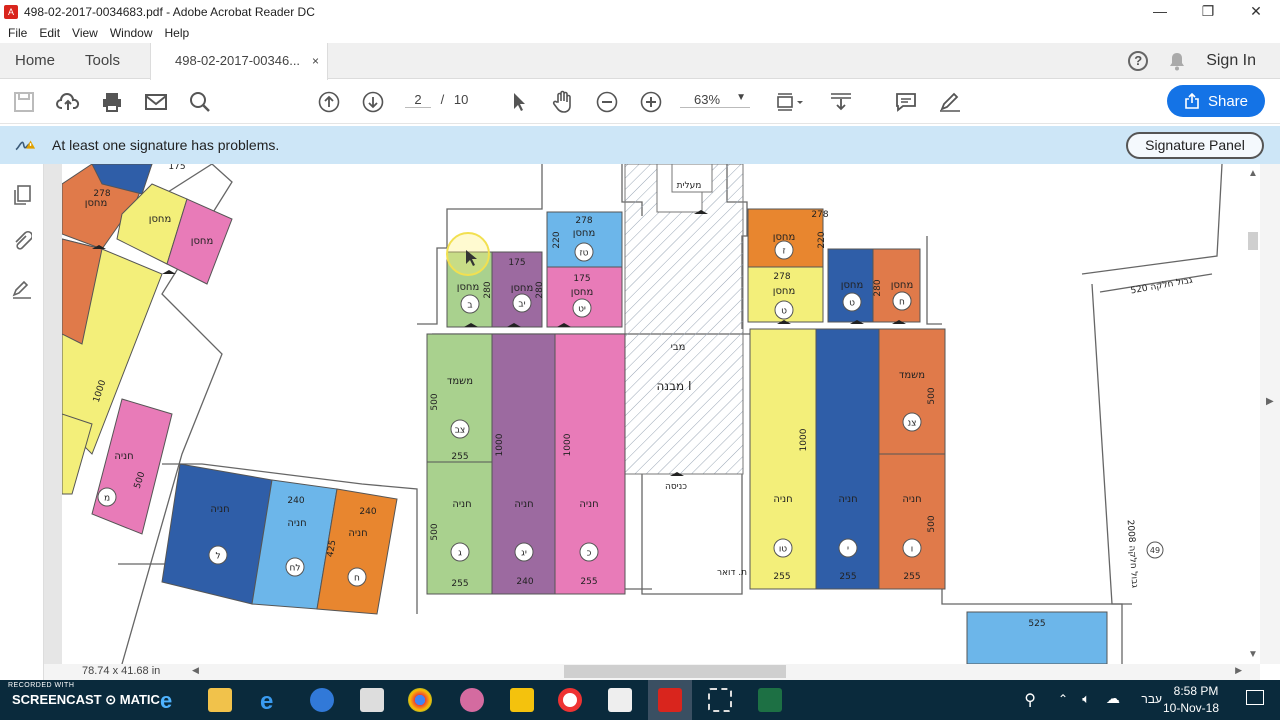 The image size is (1280, 720). Describe the element at coordinates (1177, 61) in the screenshot. I see `bell-icon` at that location.